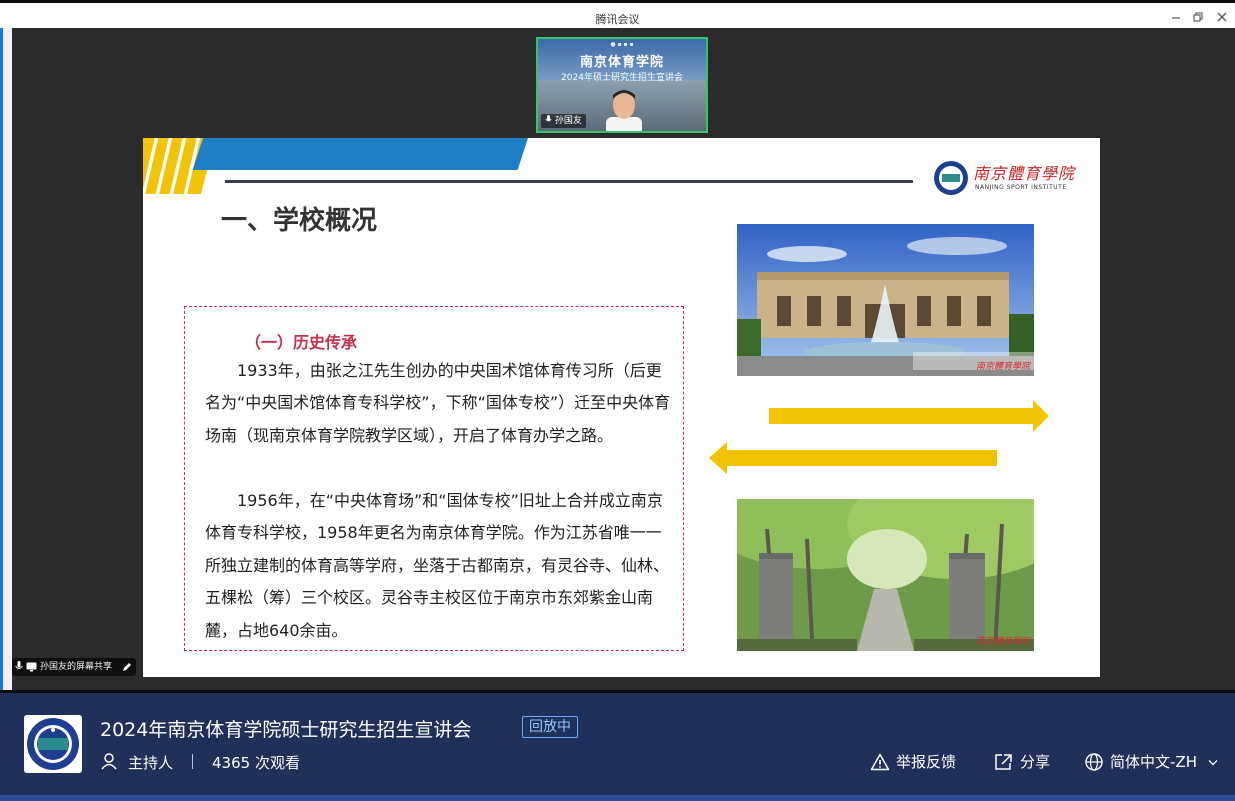 The height and width of the screenshot is (801, 1235). What do you see at coordinates (617, 691) in the screenshot?
I see `footer-top-strip` at bounding box center [617, 691].